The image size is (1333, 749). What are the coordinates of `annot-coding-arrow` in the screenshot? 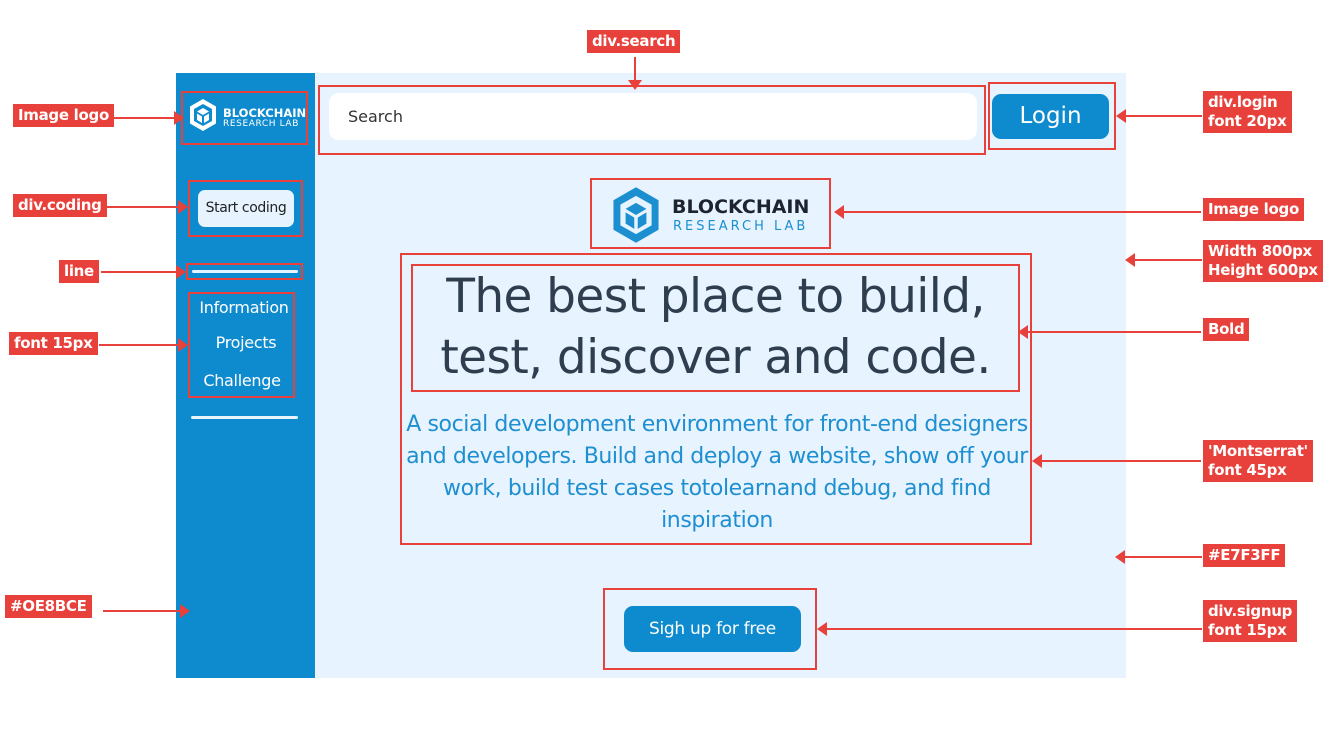 It's located at (147, 207).